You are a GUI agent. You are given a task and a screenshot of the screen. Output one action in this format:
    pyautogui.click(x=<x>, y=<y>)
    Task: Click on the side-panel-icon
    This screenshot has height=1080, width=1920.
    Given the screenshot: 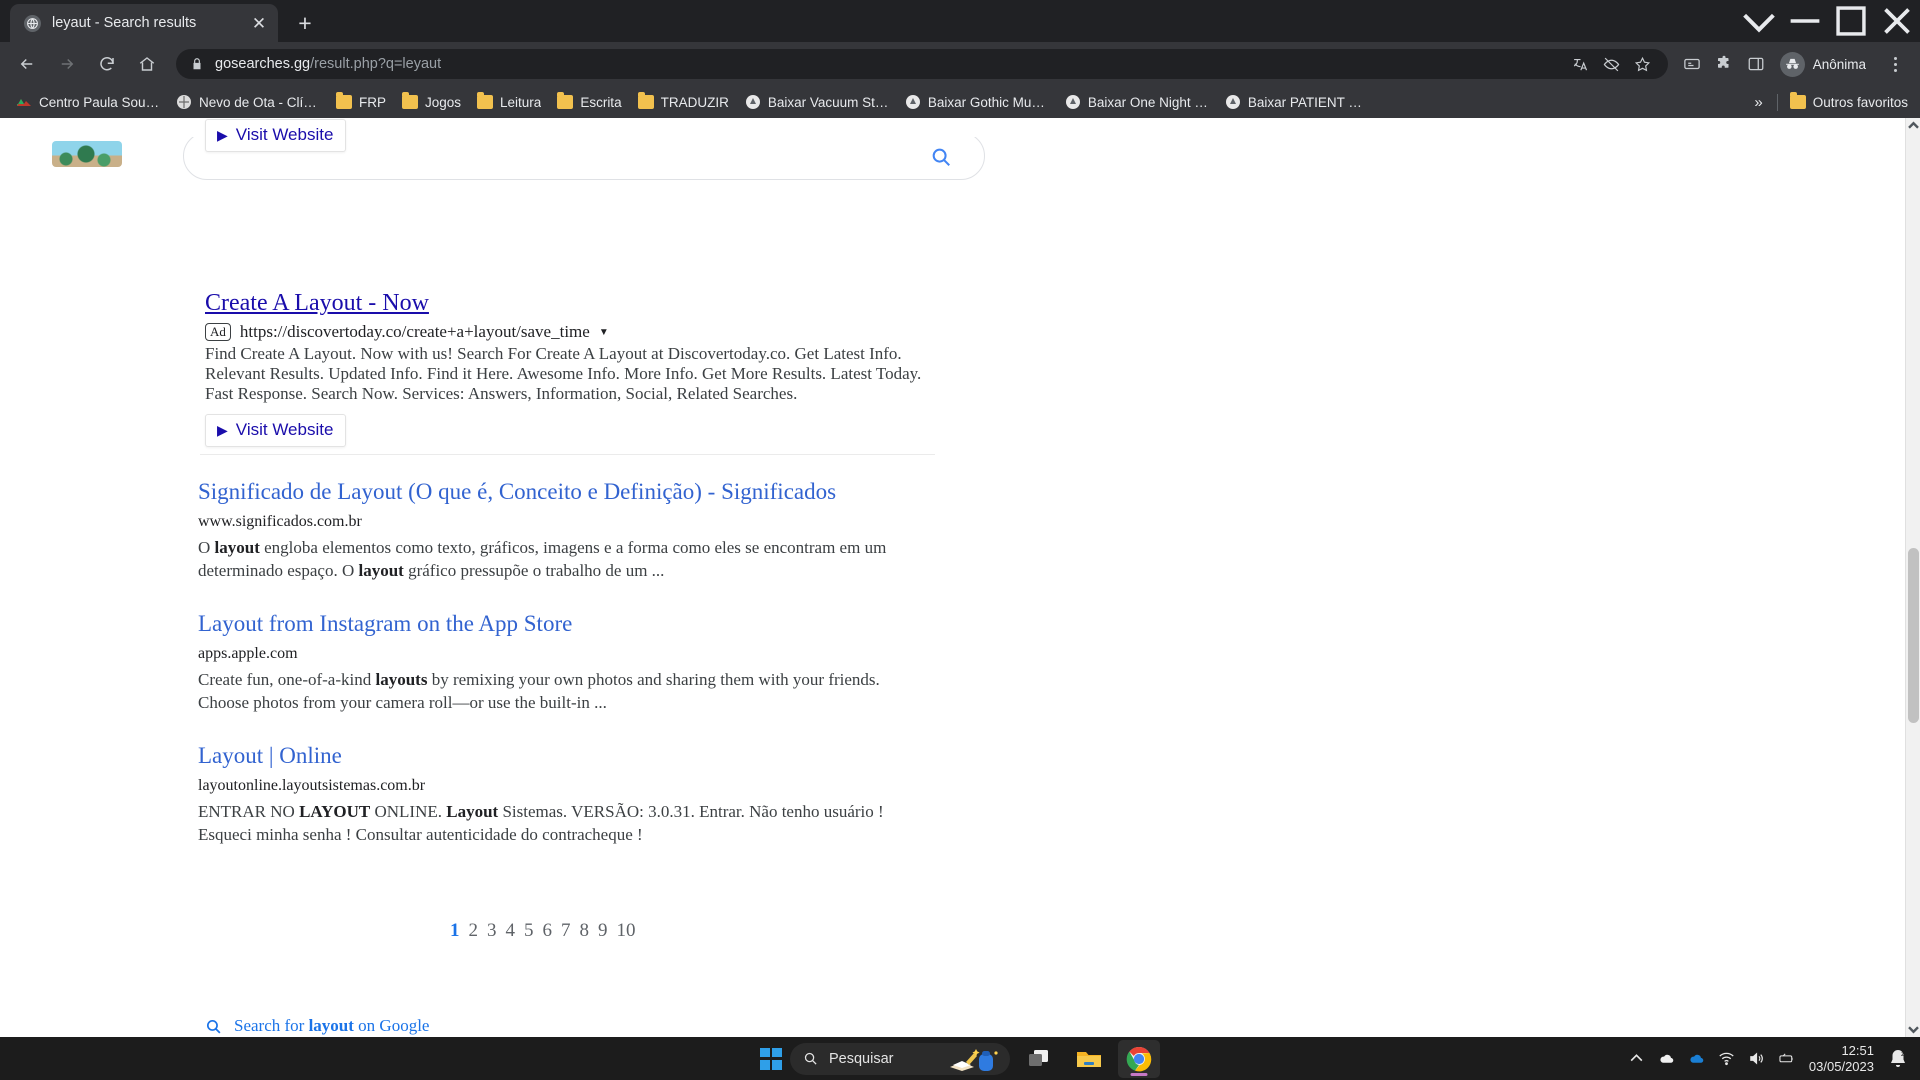 What is the action you would take?
    pyautogui.click(x=1756, y=64)
    